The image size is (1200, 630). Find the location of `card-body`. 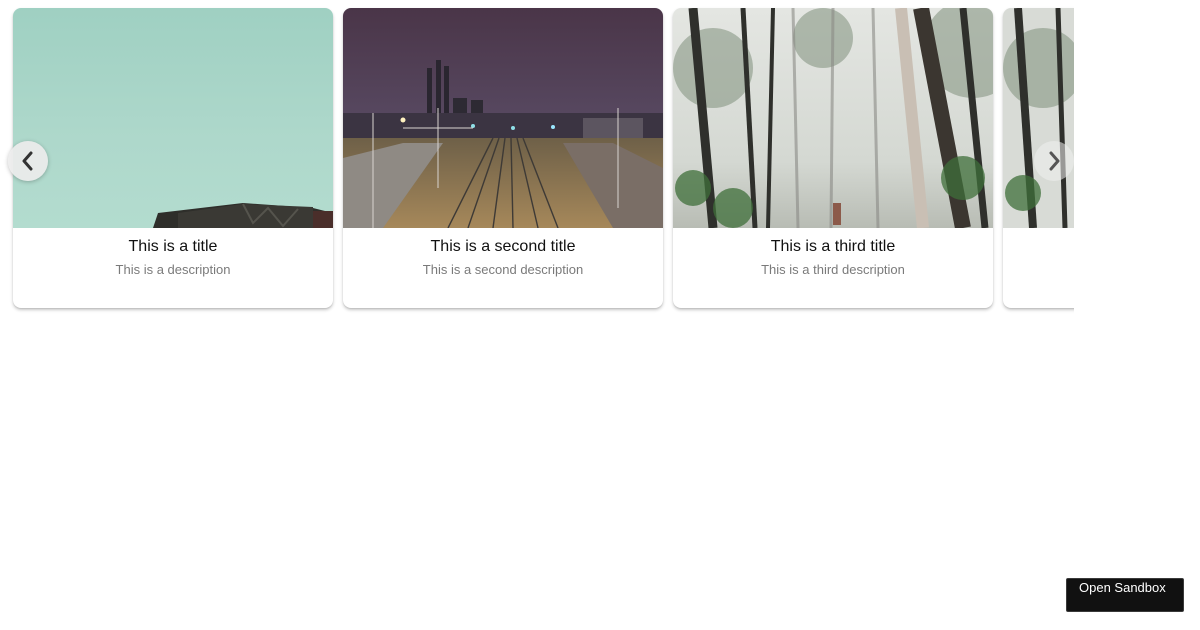

card-body is located at coordinates (1038, 233).